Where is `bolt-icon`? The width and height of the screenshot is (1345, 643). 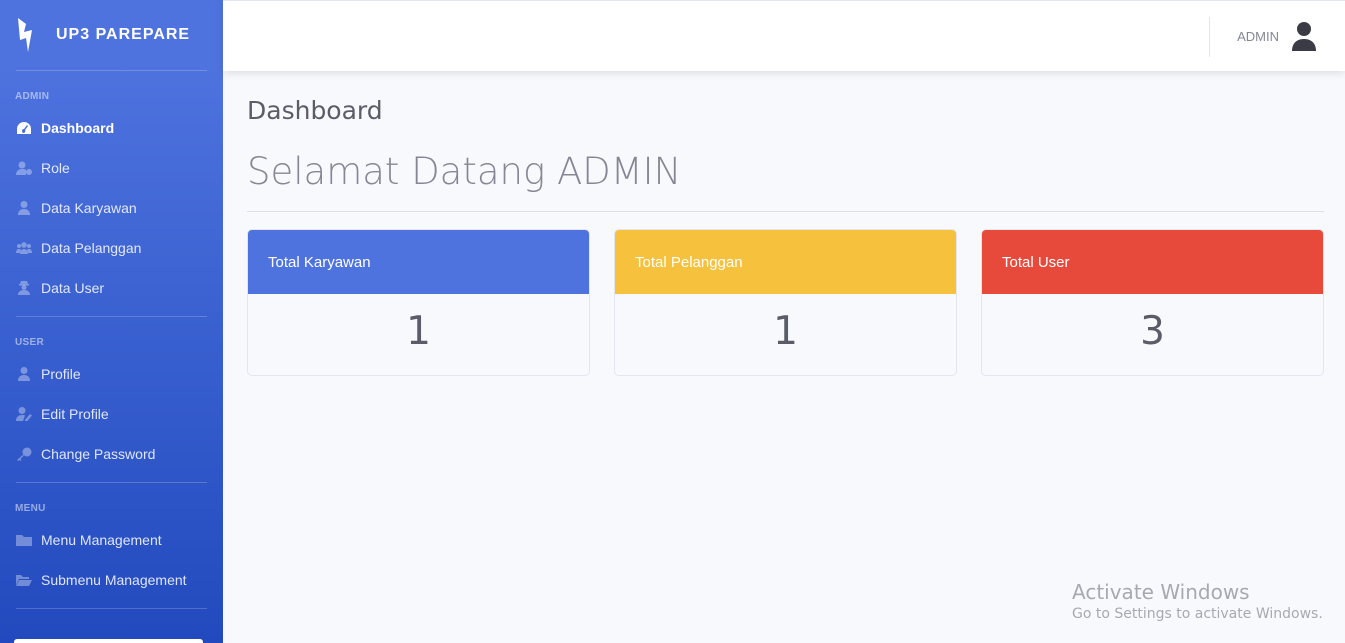
bolt-icon is located at coordinates (27, 35).